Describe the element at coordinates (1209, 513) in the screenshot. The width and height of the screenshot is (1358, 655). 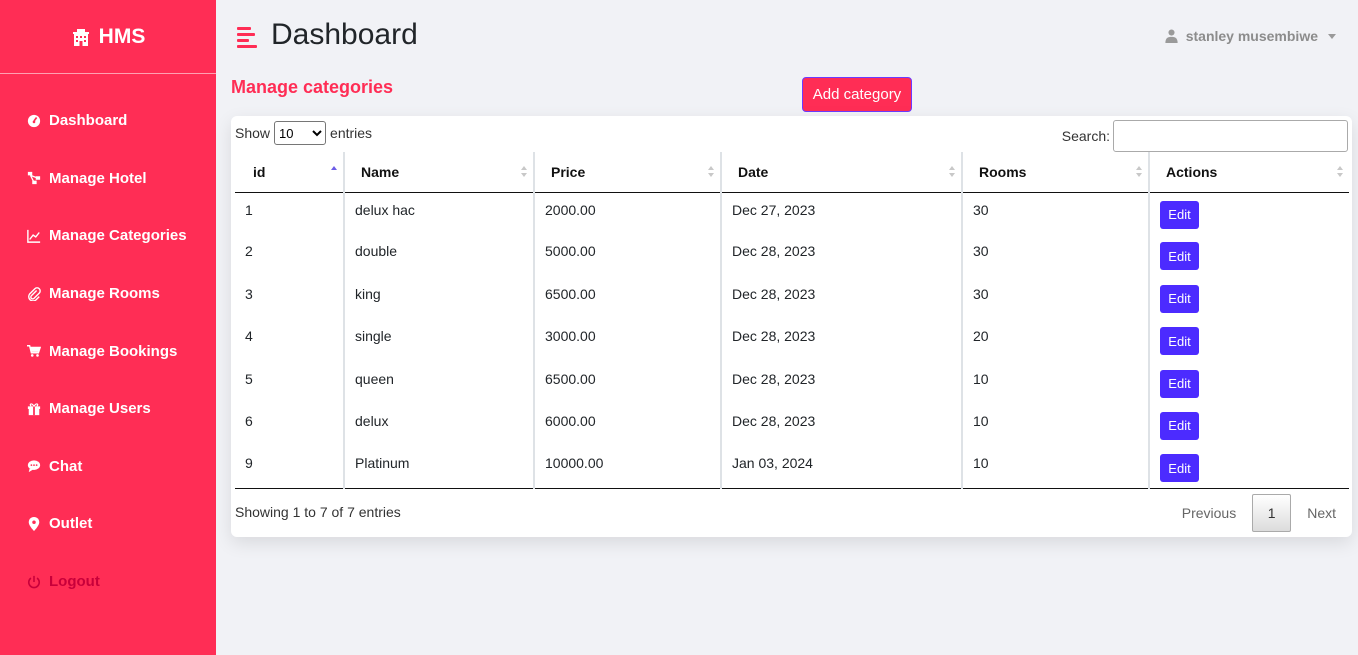
I see `previous-page-button: Previous` at that location.